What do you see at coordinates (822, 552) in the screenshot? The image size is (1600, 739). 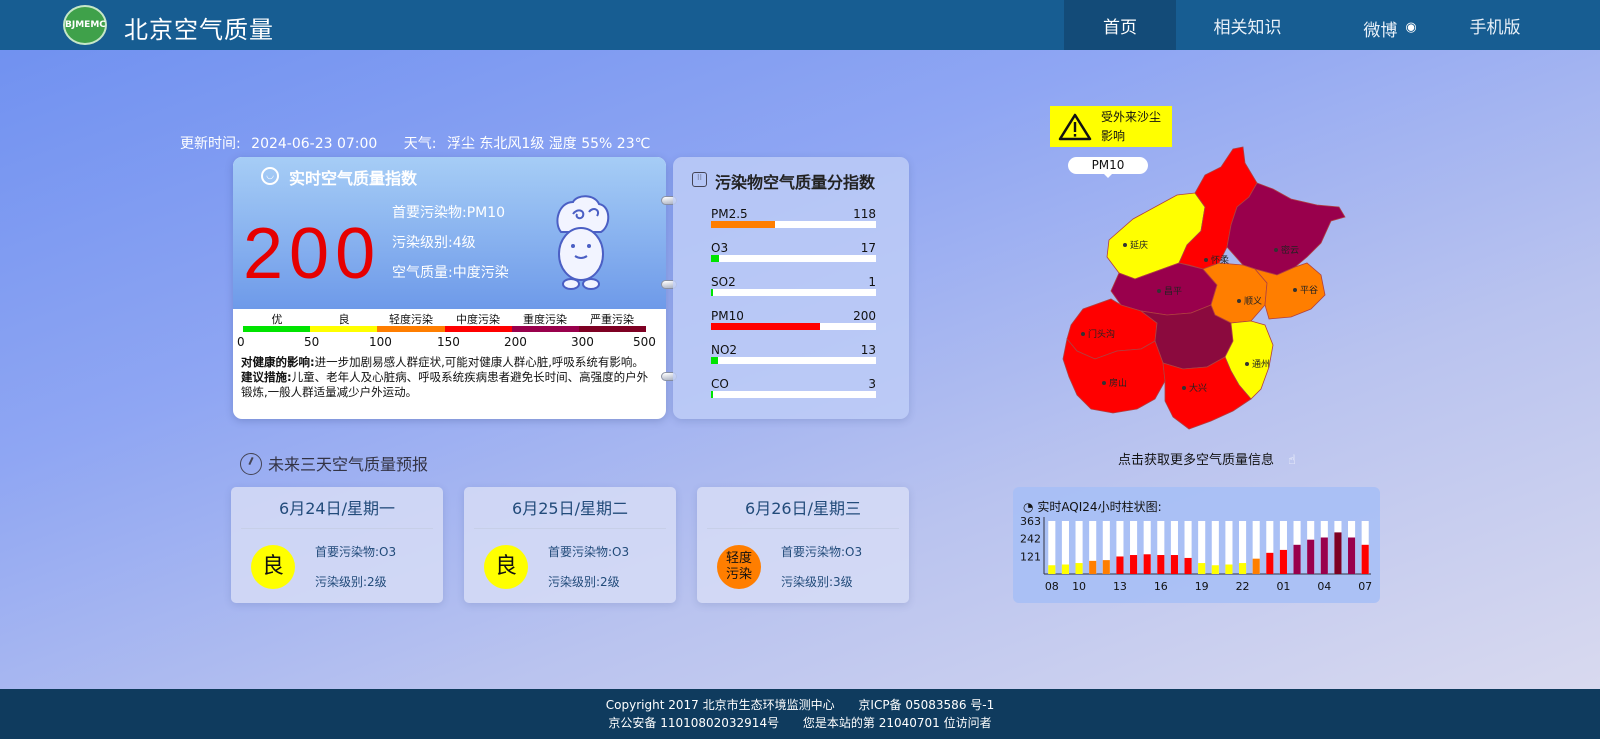 I see `forecast-primary-pollutant: 首要污染物:O3` at bounding box center [822, 552].